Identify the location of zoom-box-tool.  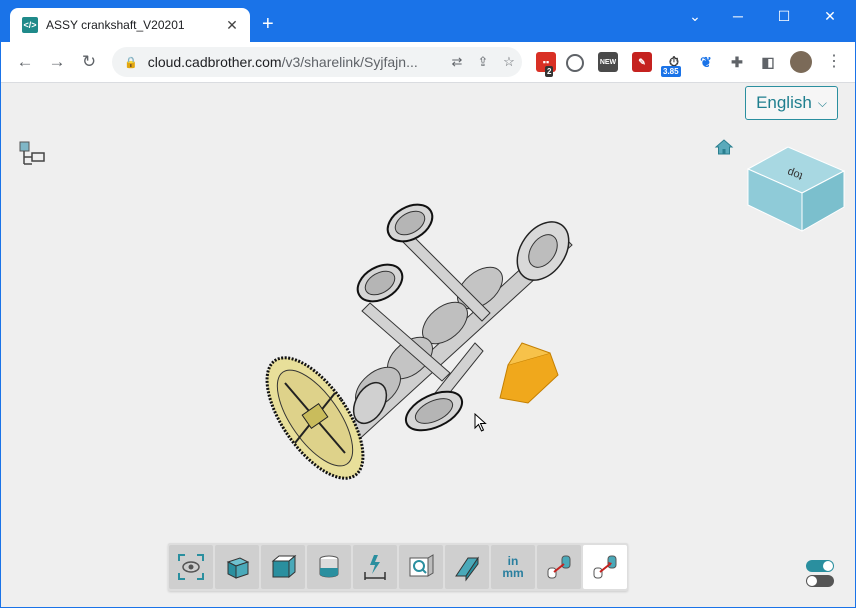
(421, 567).